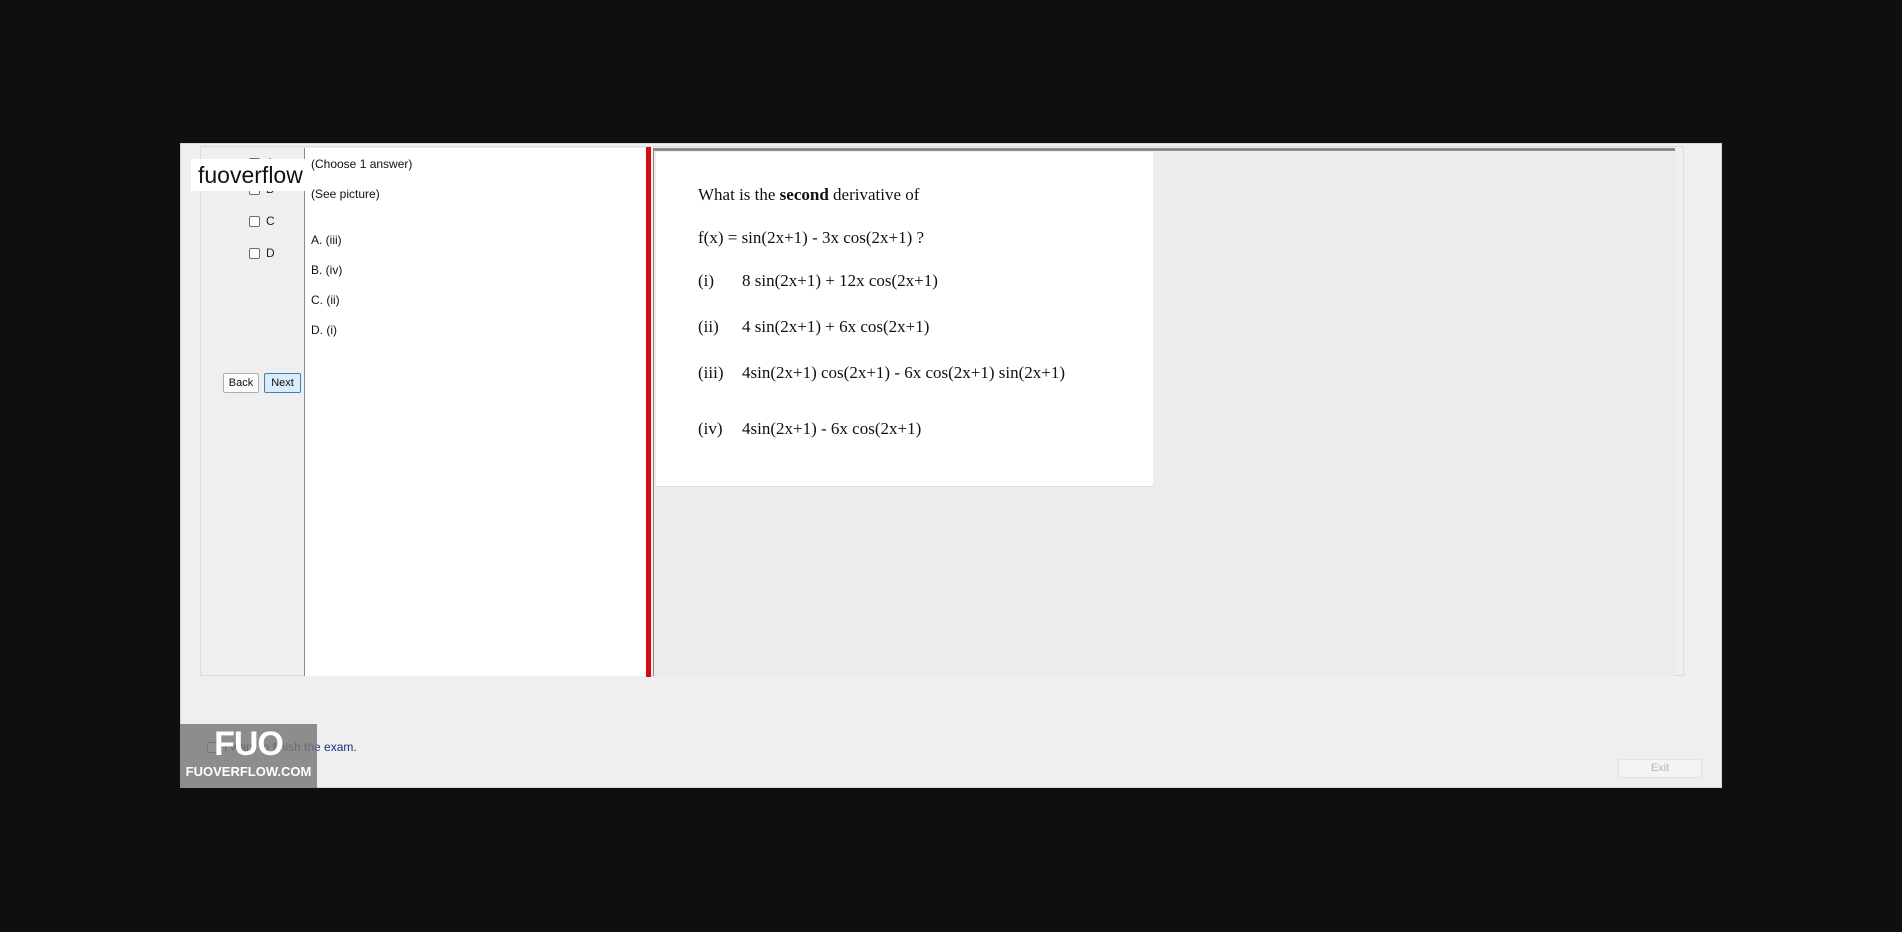 Image resolution: width=1902 pixels, height=932 pixels. What do you see at coordinates (832, 428) in the screenshot?
I see `item-text: 4sin(2x+1) - 6x cos(2x+1)` at bounding box center [832, 428].